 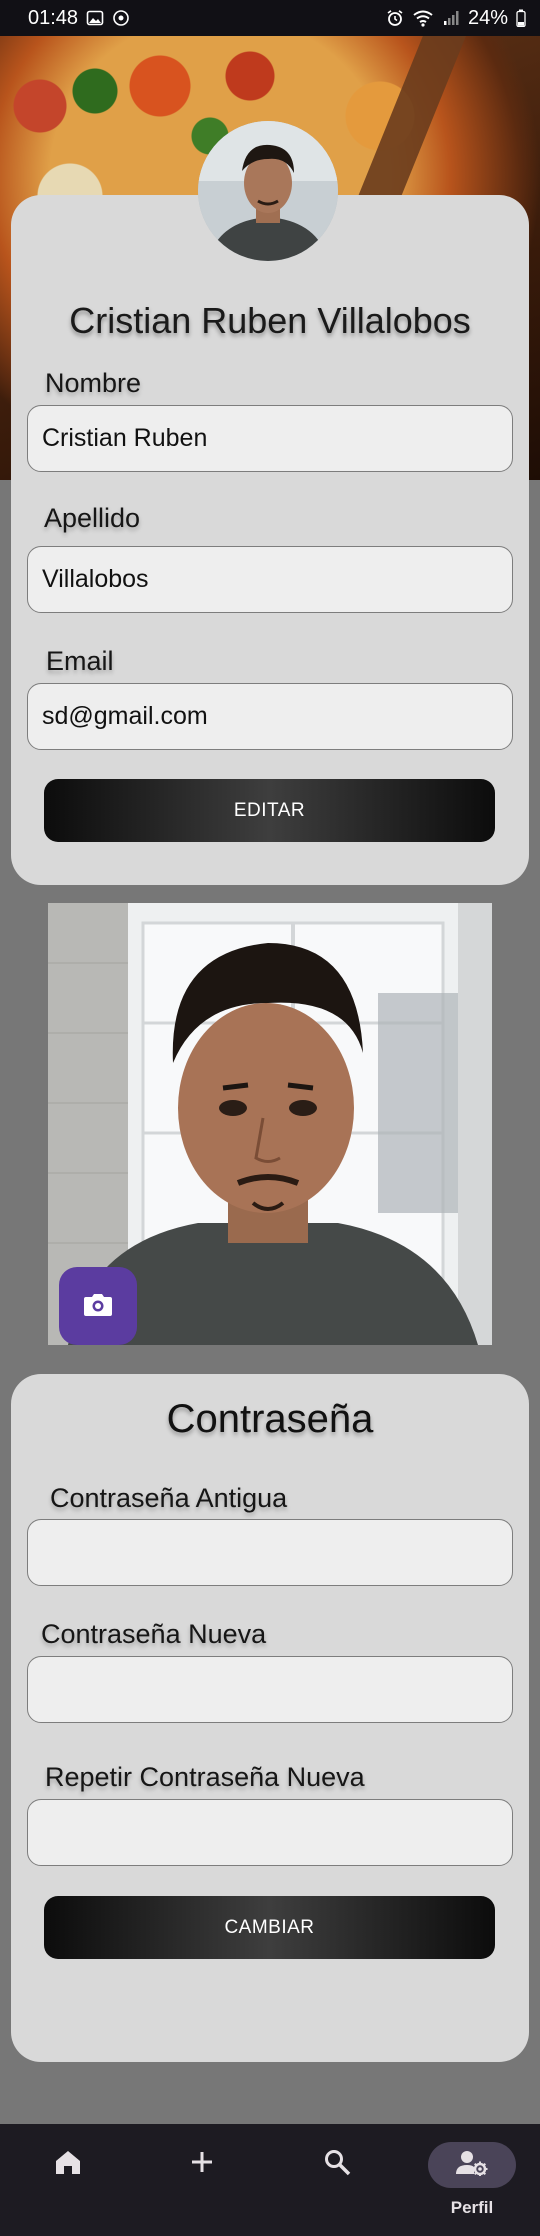 What do you see at coordinates (270, 320) in the screenshot?
I see `profile-full-name: Cristian Ruben Villalobos` at bounding box center [270, 320].